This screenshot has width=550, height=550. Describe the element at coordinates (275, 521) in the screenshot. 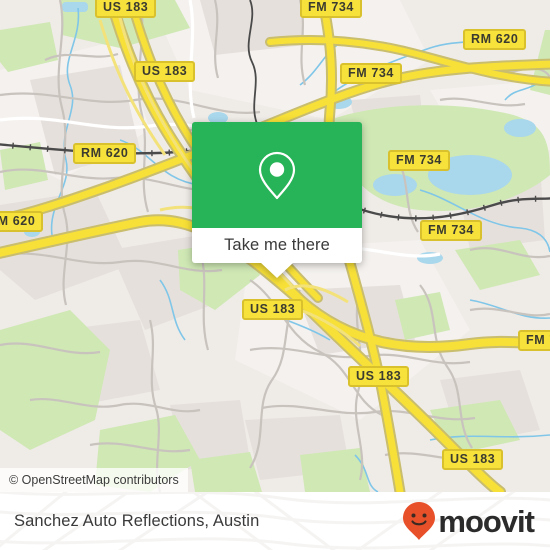

I see `bottom-info-bar: Sanchez Auto Reflections, Austin moovit` at that location.